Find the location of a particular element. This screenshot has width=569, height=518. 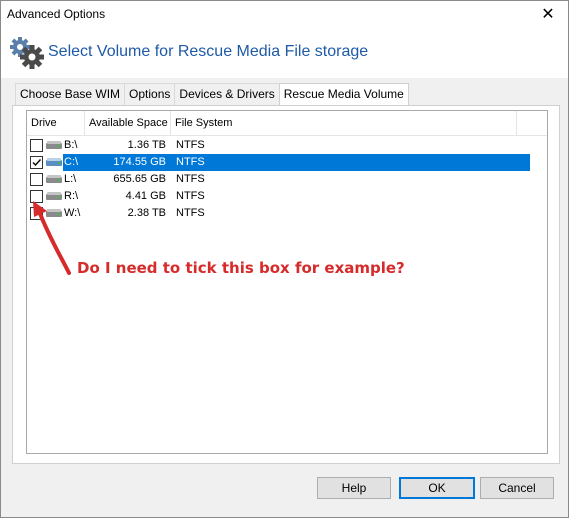

annotation-text: Do I need to tick this box for example? is located at coordinates (241, 268).